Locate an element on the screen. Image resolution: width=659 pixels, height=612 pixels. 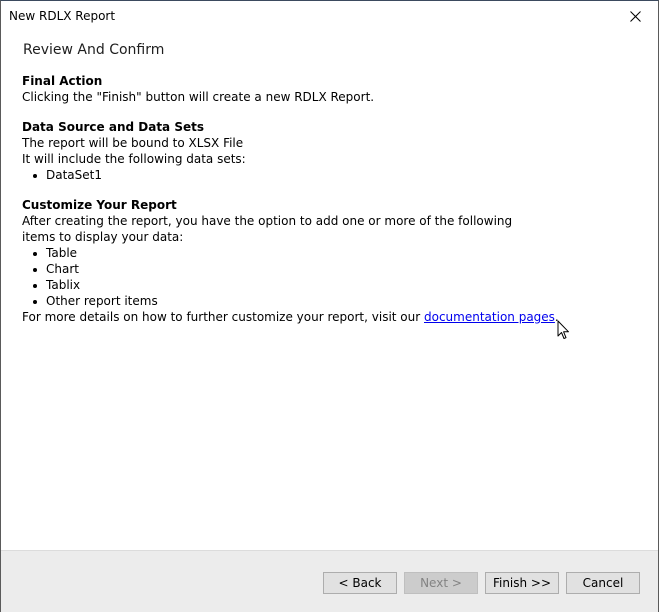
cancel-button: Cancel is located at coordinates (603, 583).